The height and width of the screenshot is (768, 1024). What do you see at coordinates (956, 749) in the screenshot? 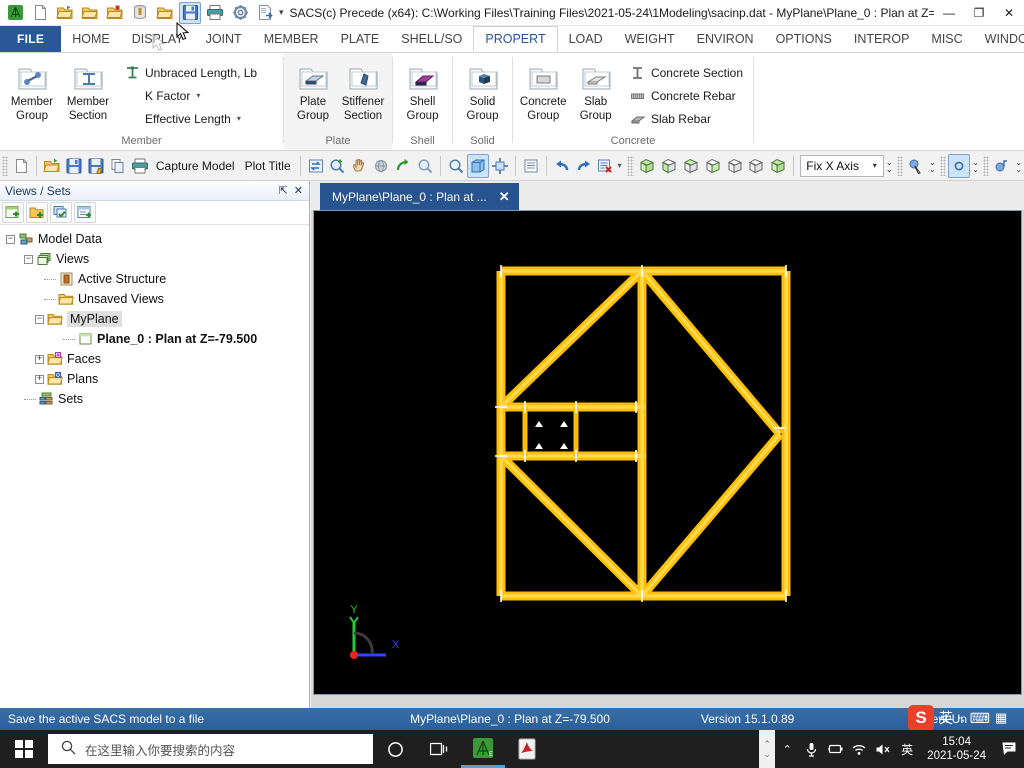
I see `taskbar-clock: 15:04 2021-05-24` at bounding box center [956, 749].